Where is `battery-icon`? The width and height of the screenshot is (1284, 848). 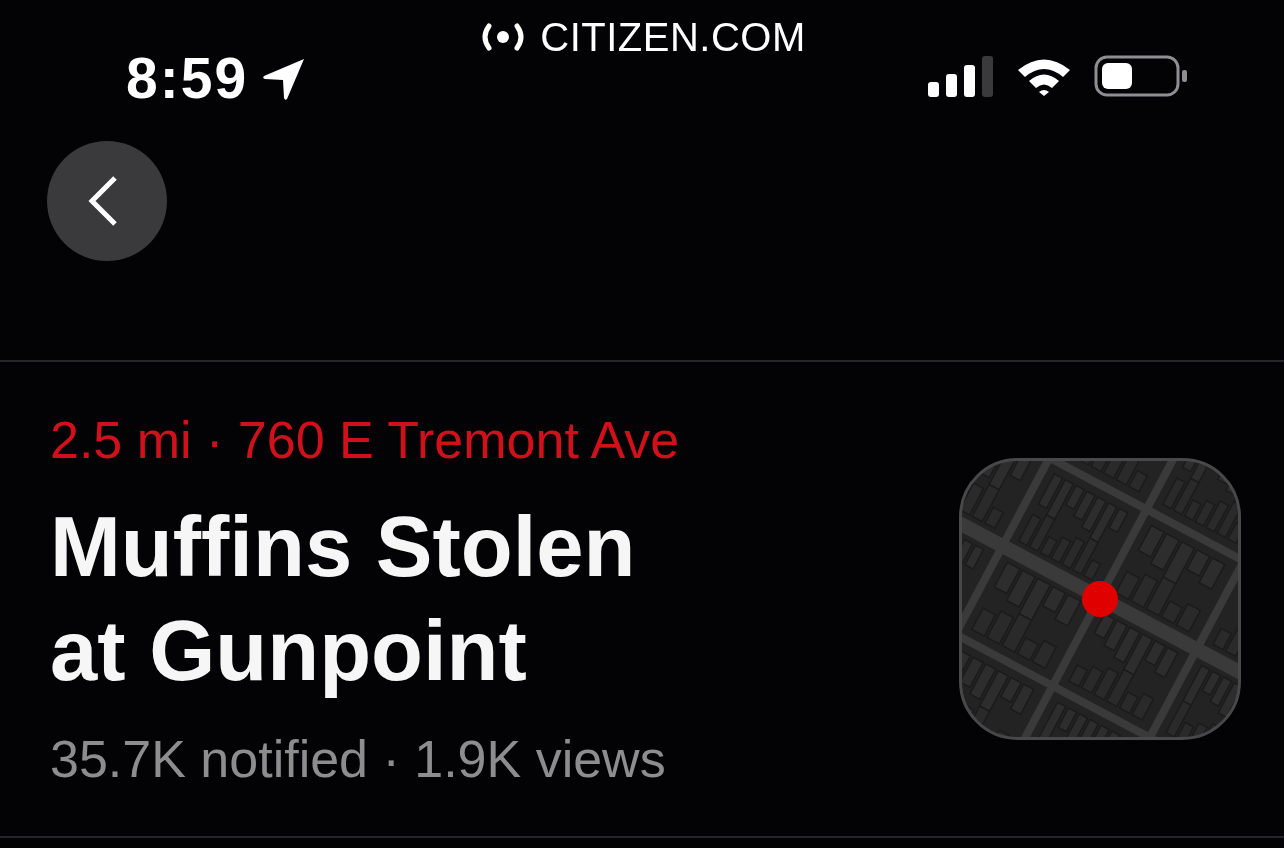
battery-icon is located at coordinates (1141, 76).